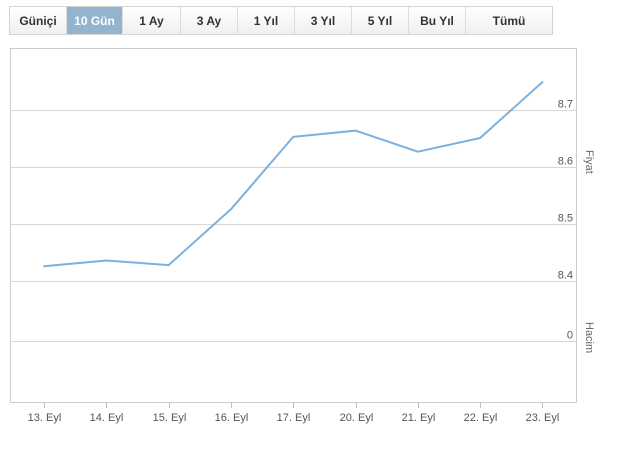 Image resolution: width=617 pixels, height=449 pixels. What do you see at coordinates (589, 337) in the screenshot?
I see `volume-axis-title: Hacim` at bounding box center [589, 337].